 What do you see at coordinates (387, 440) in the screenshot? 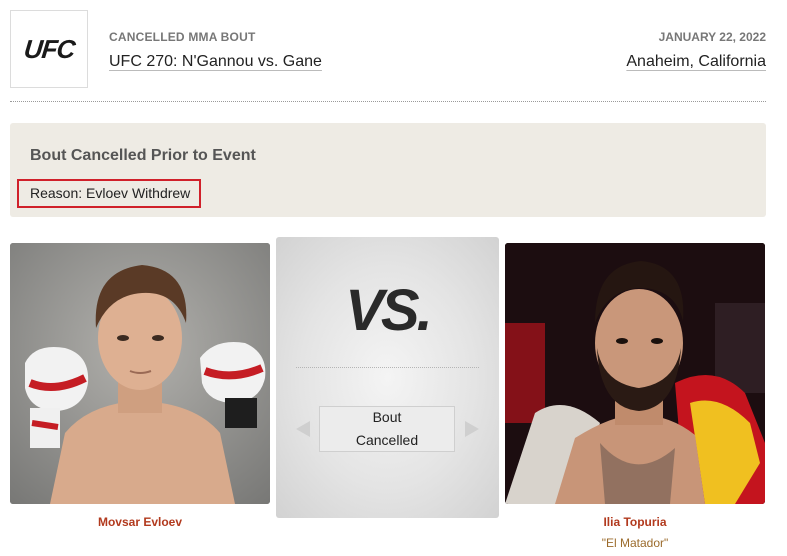
I see `bout-status-line-2: Cancelled` at bounding box center [387, 440].